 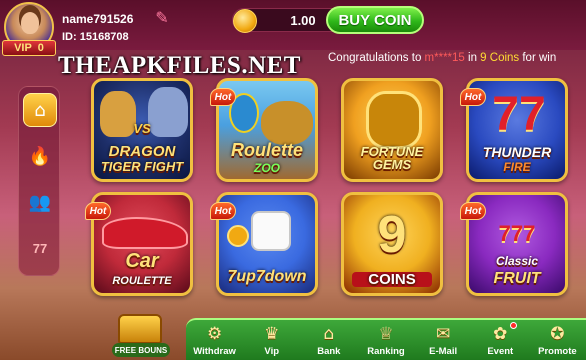 I want to click on gift-icon: ✿, so click(x=500, y=334).